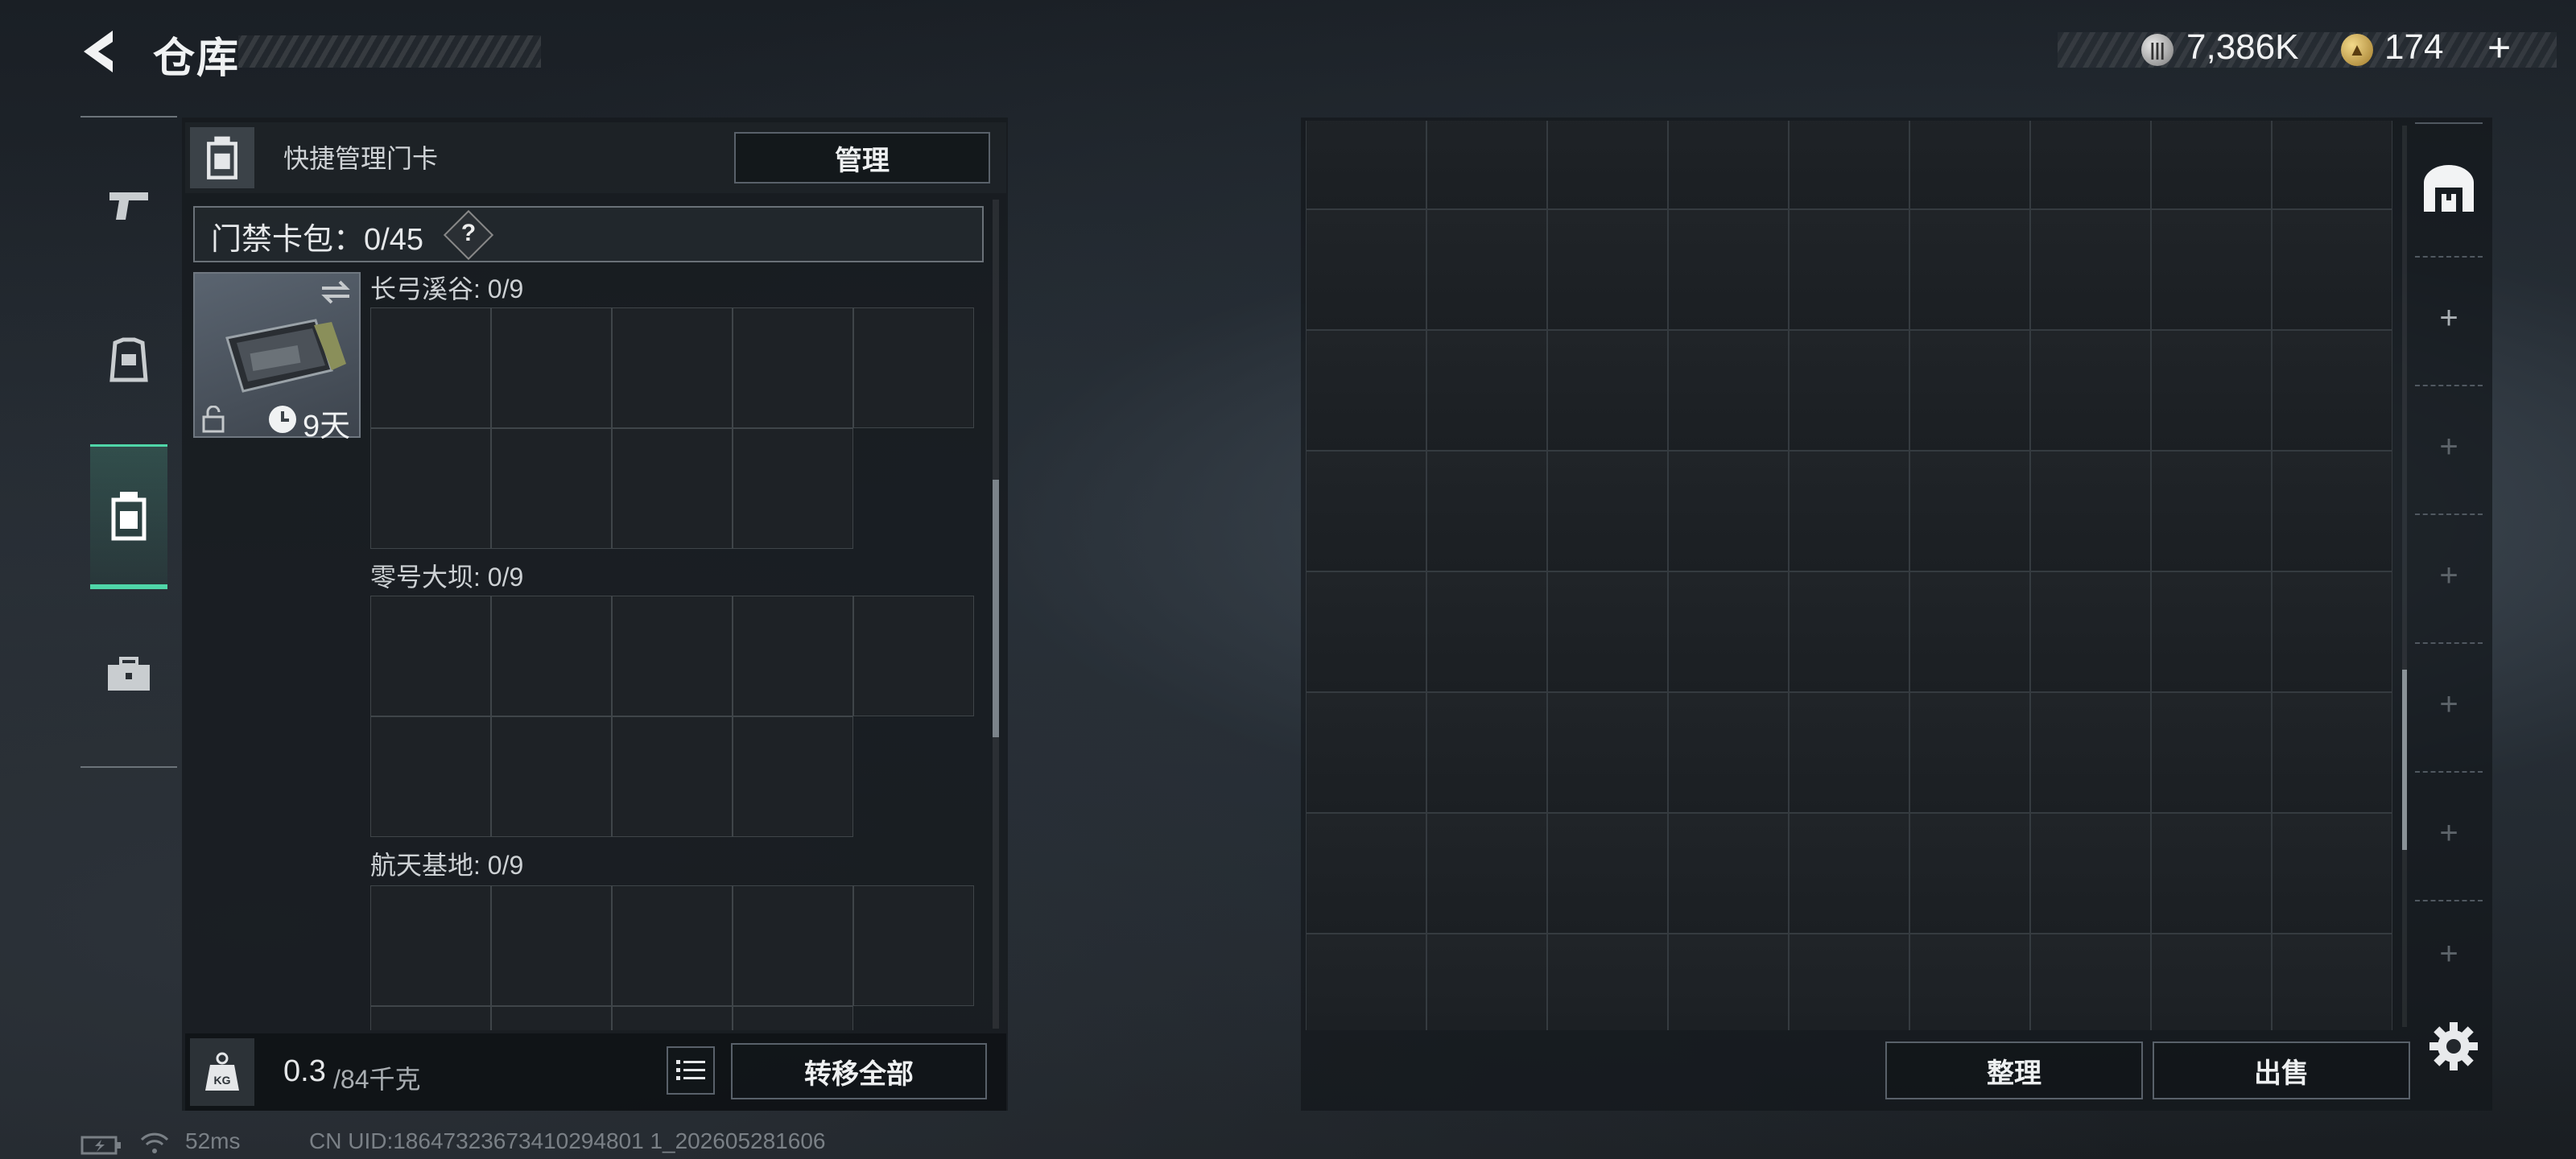  Describe the element at coordinates (2404, 760) in the screenshot. I see `storage-scroll-thumb` at that location.